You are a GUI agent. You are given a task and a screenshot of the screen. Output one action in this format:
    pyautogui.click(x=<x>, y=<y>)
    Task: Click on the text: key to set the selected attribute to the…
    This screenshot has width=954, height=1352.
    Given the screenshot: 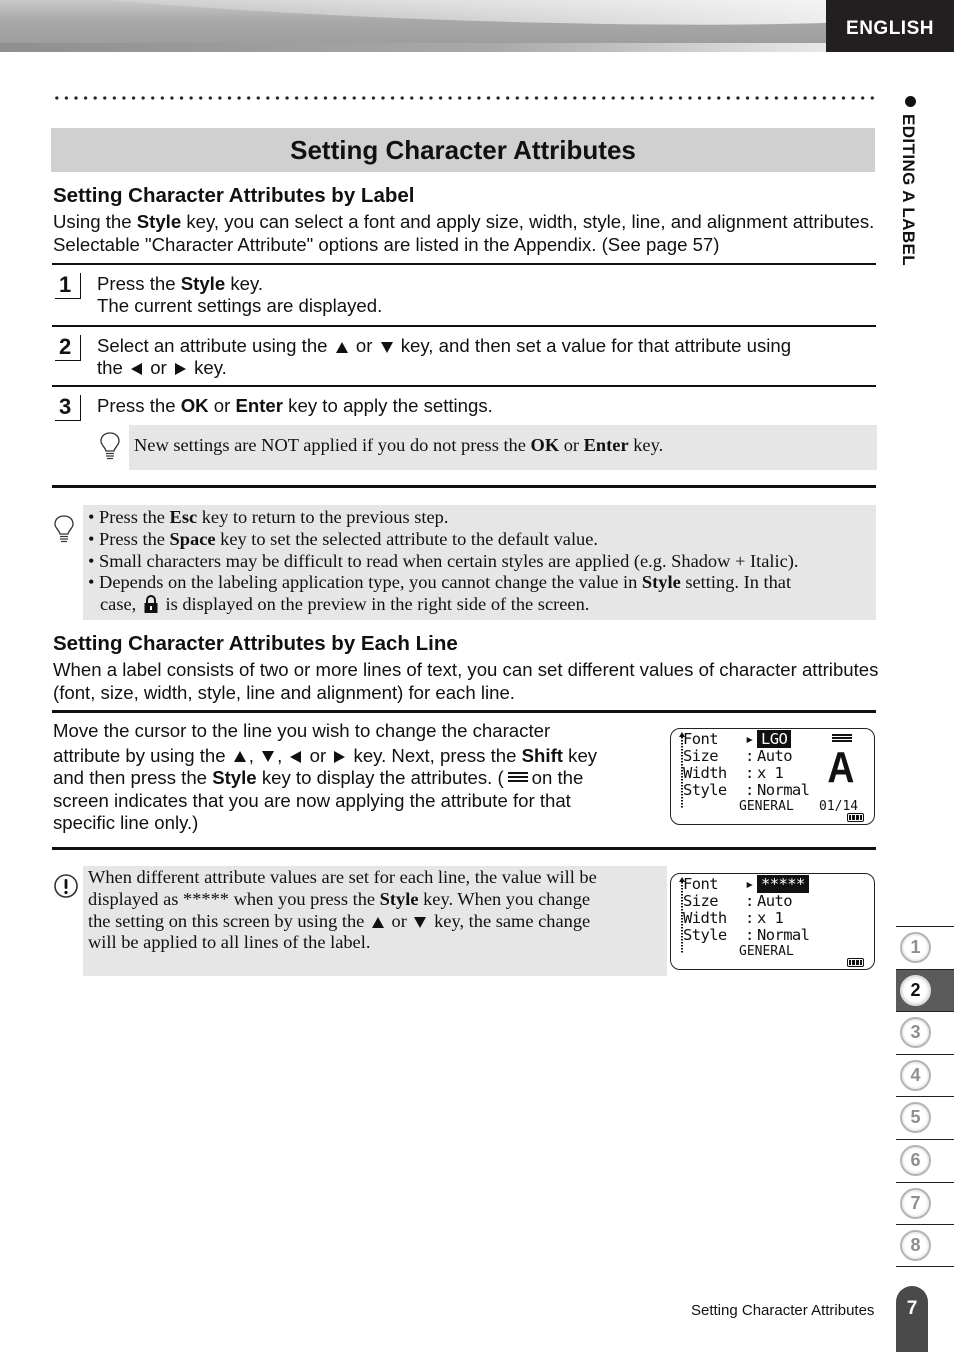 What is the action you would take?
    pyautogui.click(x=407, y=538)
    